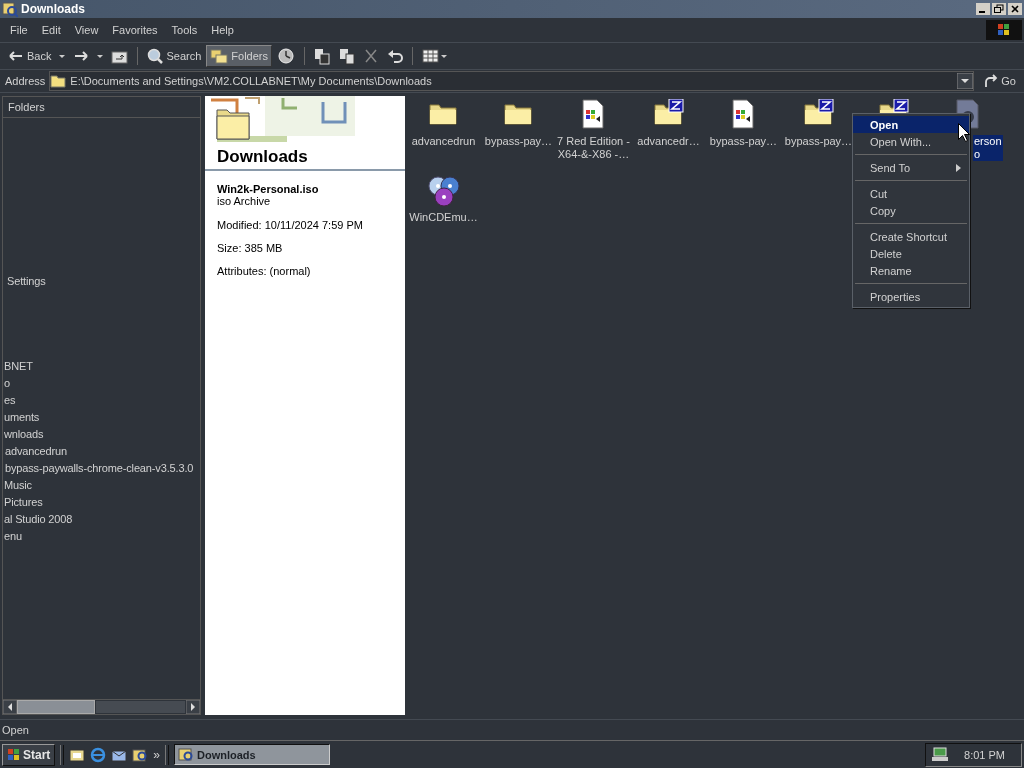 This screenshot has height=768, width=1024. Describe the element at coordinates (290, 226) in the screenshot. I see `file-detail: Modified: 10/11/2024 7:59 PM` at that location.